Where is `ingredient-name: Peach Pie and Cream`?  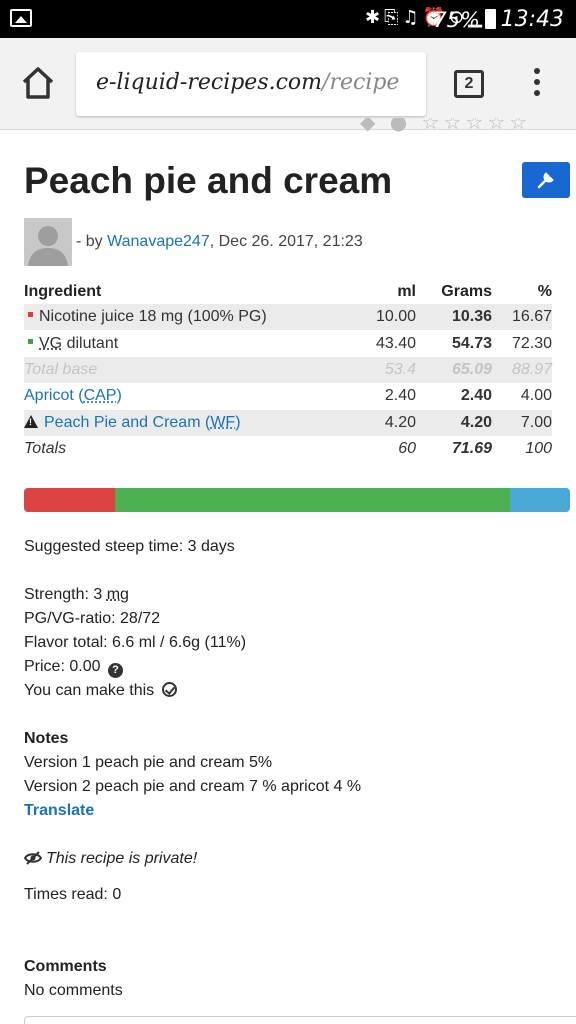
ingredient-name: Peach Pie and Cream is located at coordinates (122, 422).